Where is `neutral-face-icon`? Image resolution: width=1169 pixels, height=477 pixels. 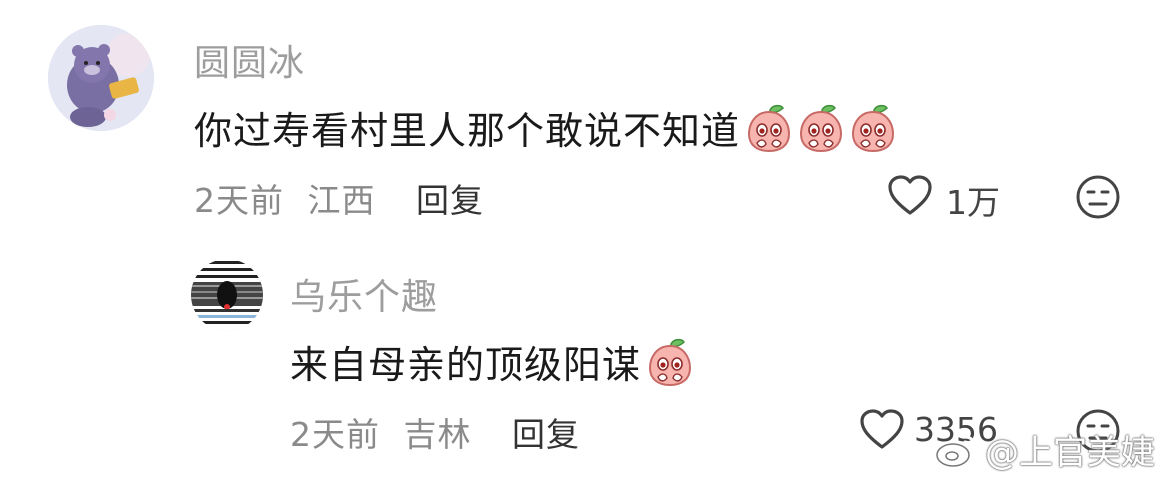 neutral-face-icon is located at coordinates (1098, 197).